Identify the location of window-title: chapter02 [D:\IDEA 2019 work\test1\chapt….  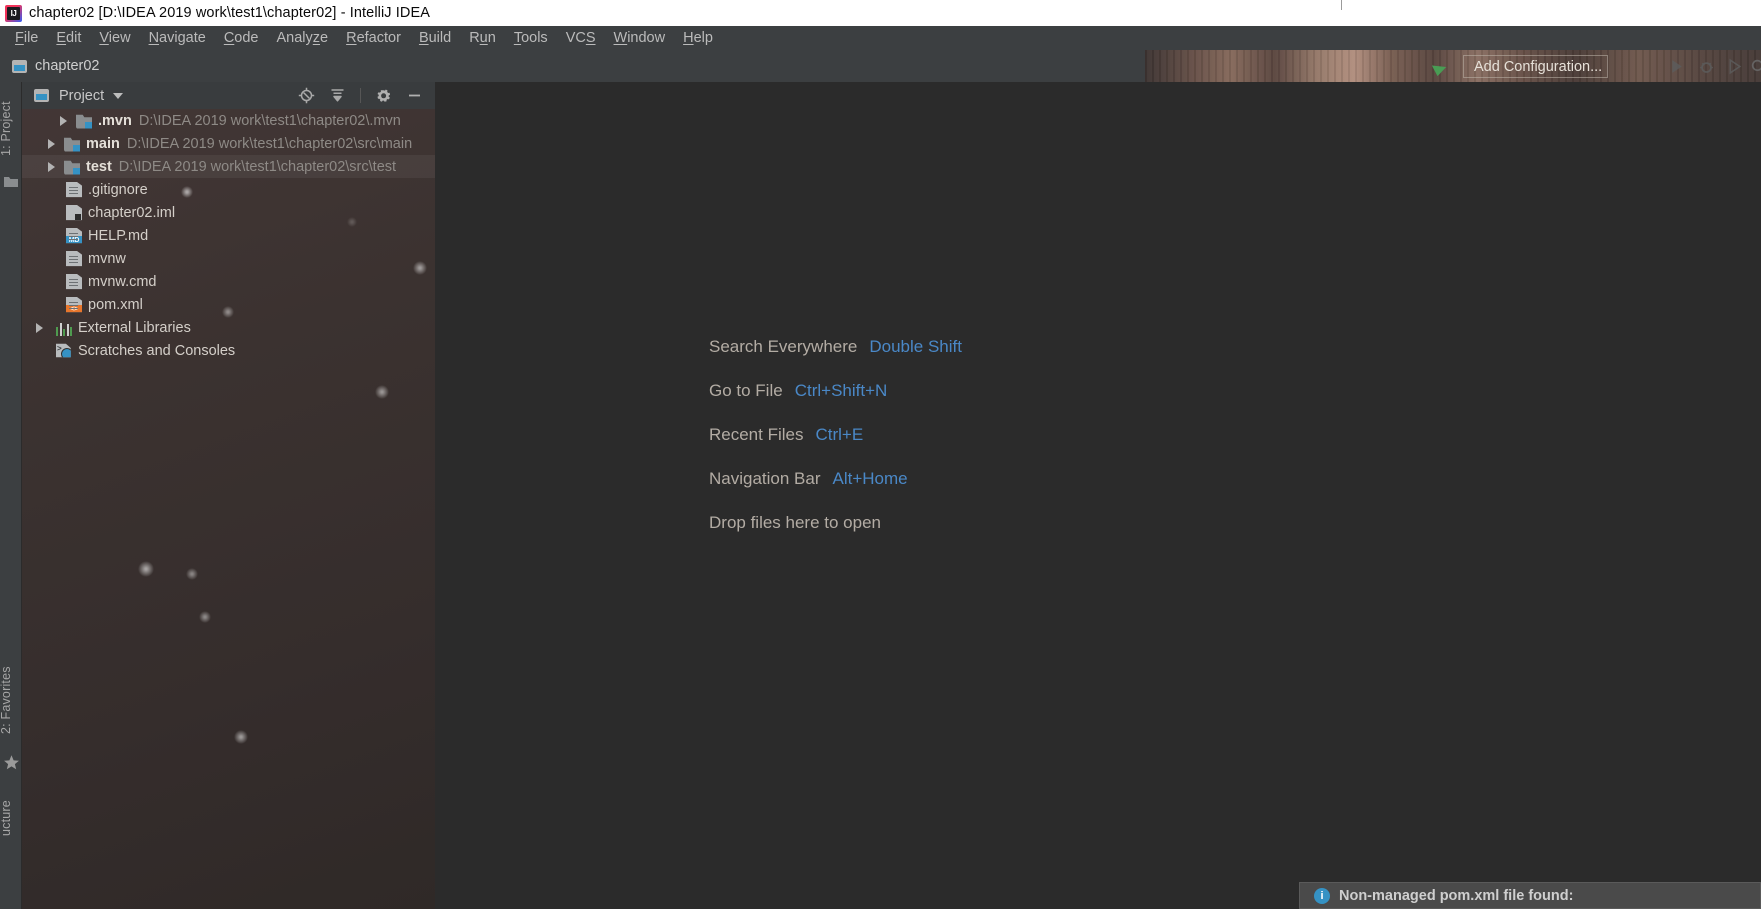
(230, 13).